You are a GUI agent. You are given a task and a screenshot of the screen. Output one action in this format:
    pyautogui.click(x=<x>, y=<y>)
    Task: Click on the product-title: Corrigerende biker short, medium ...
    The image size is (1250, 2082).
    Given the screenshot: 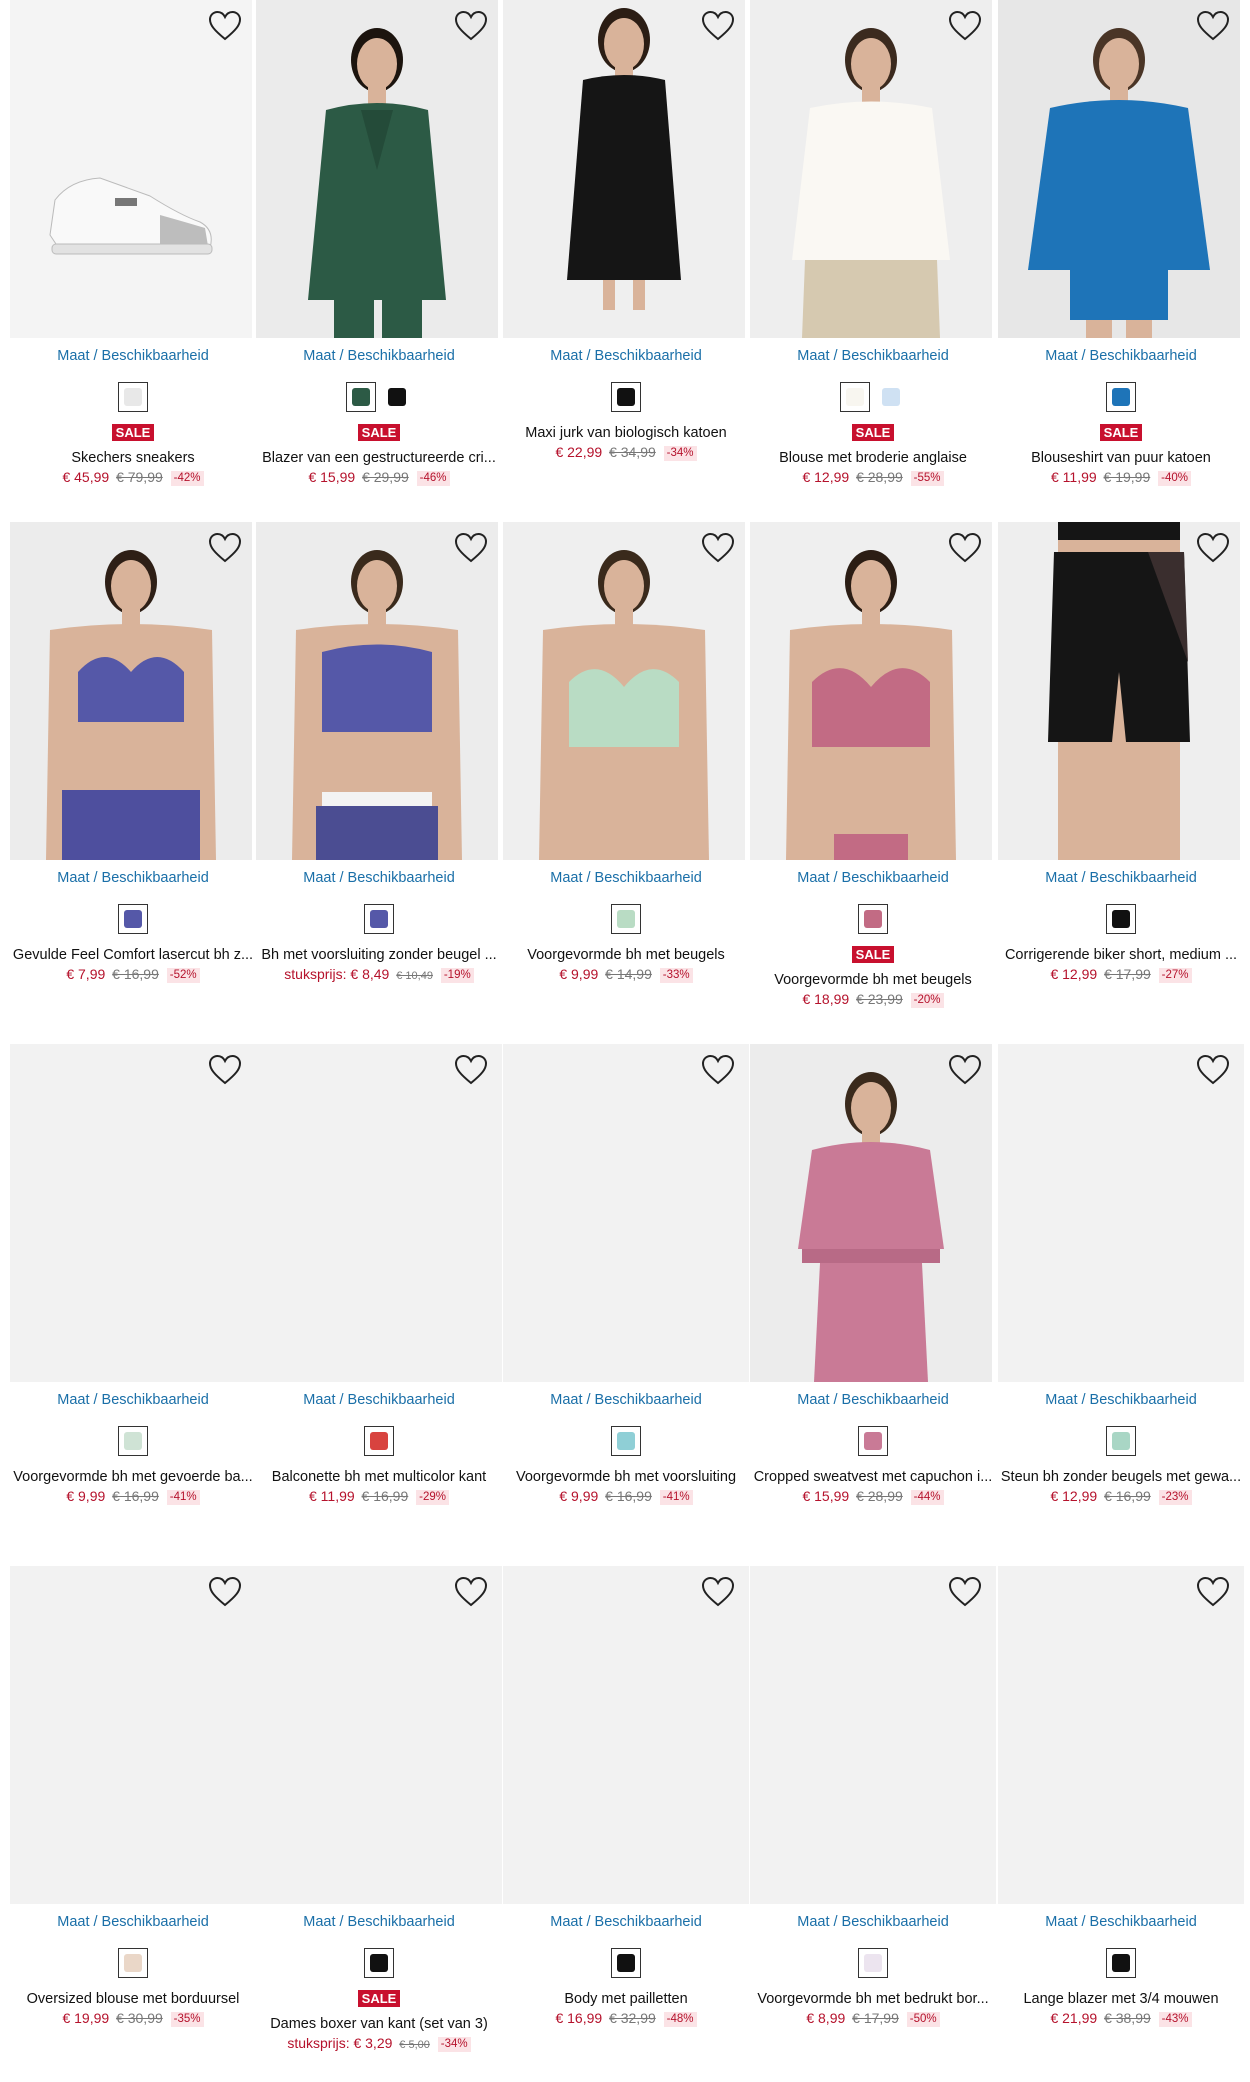 What is the action you would take?
    pyautogui.click(x=1121, y=955)
    